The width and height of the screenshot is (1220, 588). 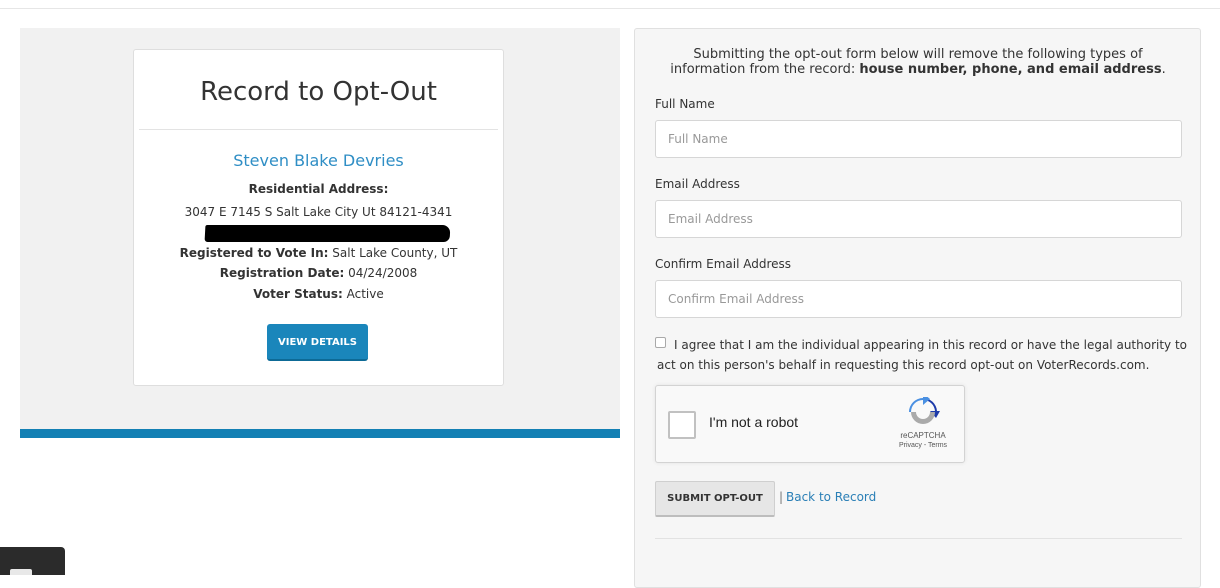 I want to click on intro-end: ., so click(x=1163, y=69).